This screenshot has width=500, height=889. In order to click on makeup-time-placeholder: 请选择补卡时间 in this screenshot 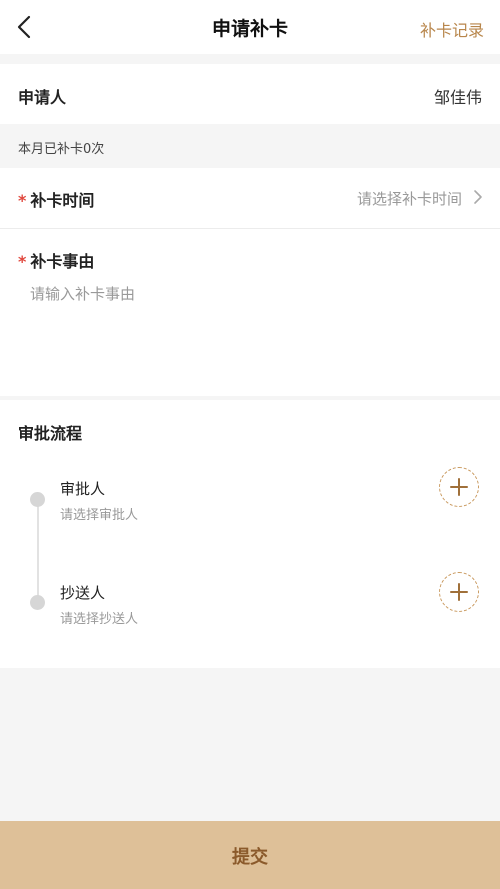, I will do `click(409, 199)`.